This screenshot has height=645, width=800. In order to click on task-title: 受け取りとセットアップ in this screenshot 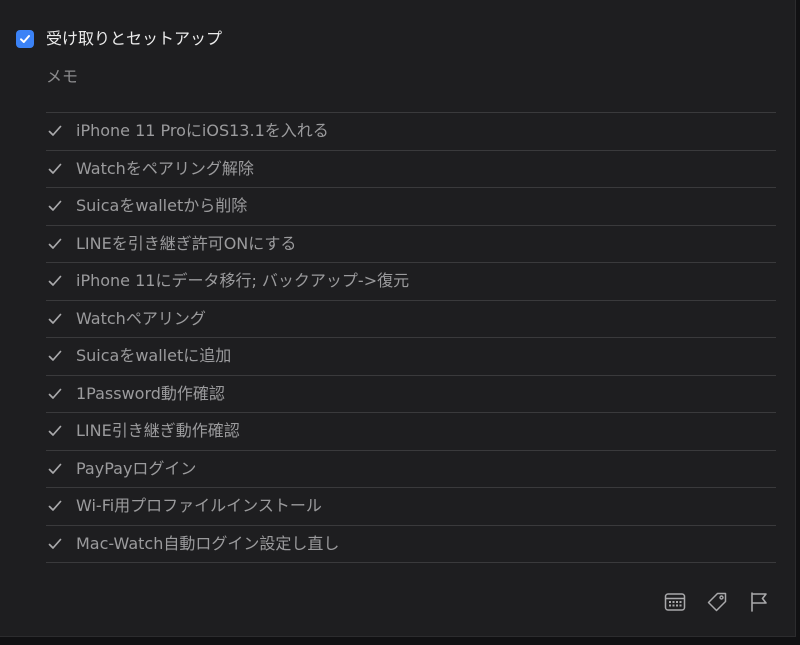, I will do `click(134, 39)`.